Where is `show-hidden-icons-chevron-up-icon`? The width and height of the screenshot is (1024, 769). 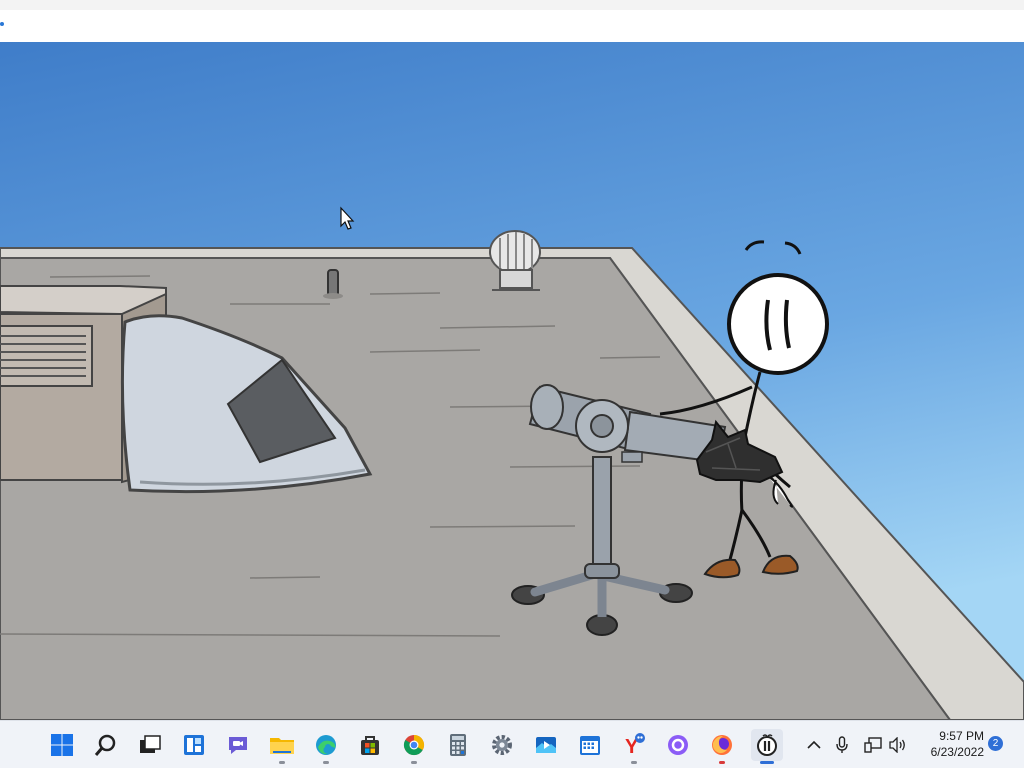
show-hidden-icons-chevron-up-icon is located at coordinates (814, 745).